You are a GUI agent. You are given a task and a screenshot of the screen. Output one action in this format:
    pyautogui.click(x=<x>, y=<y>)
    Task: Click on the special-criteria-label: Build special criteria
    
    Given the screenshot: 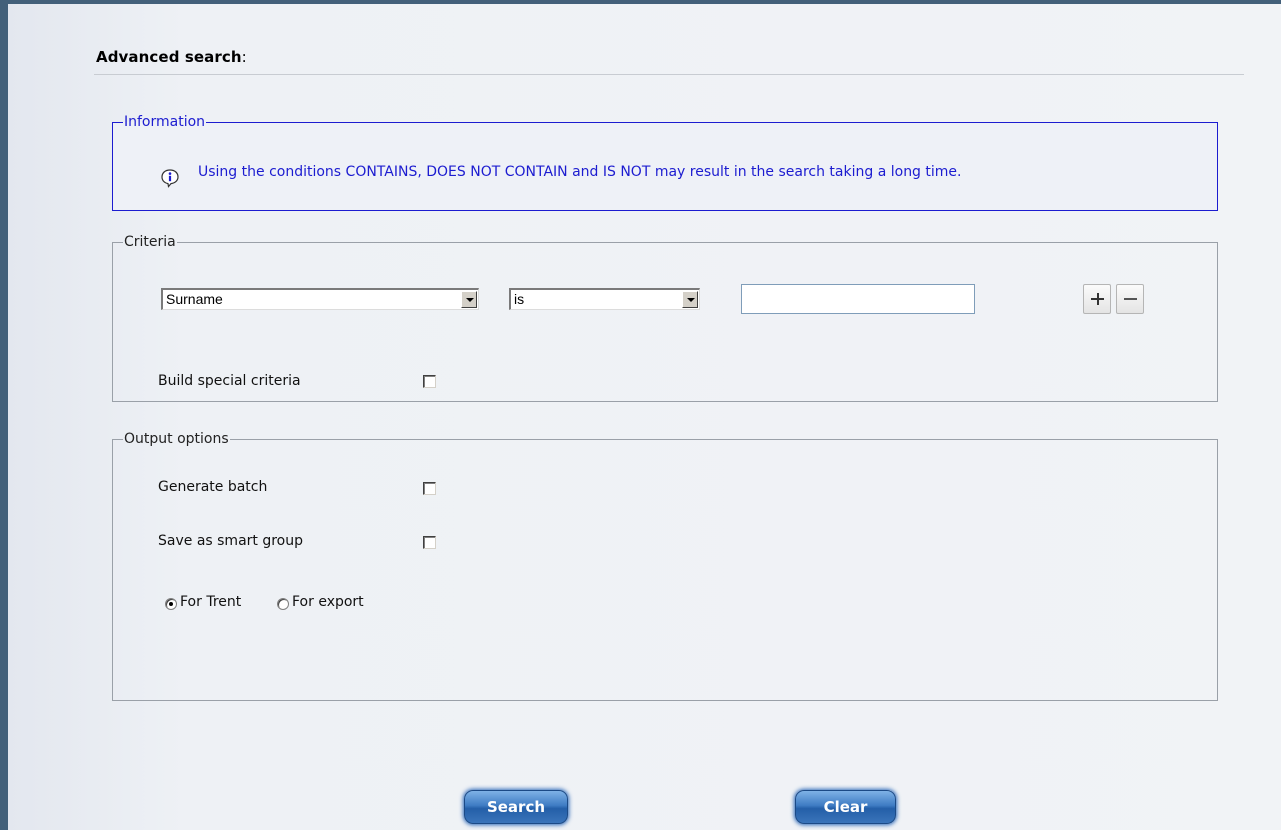 What is the action you would take?
    pyautogui.click(x=229, y=381)
    